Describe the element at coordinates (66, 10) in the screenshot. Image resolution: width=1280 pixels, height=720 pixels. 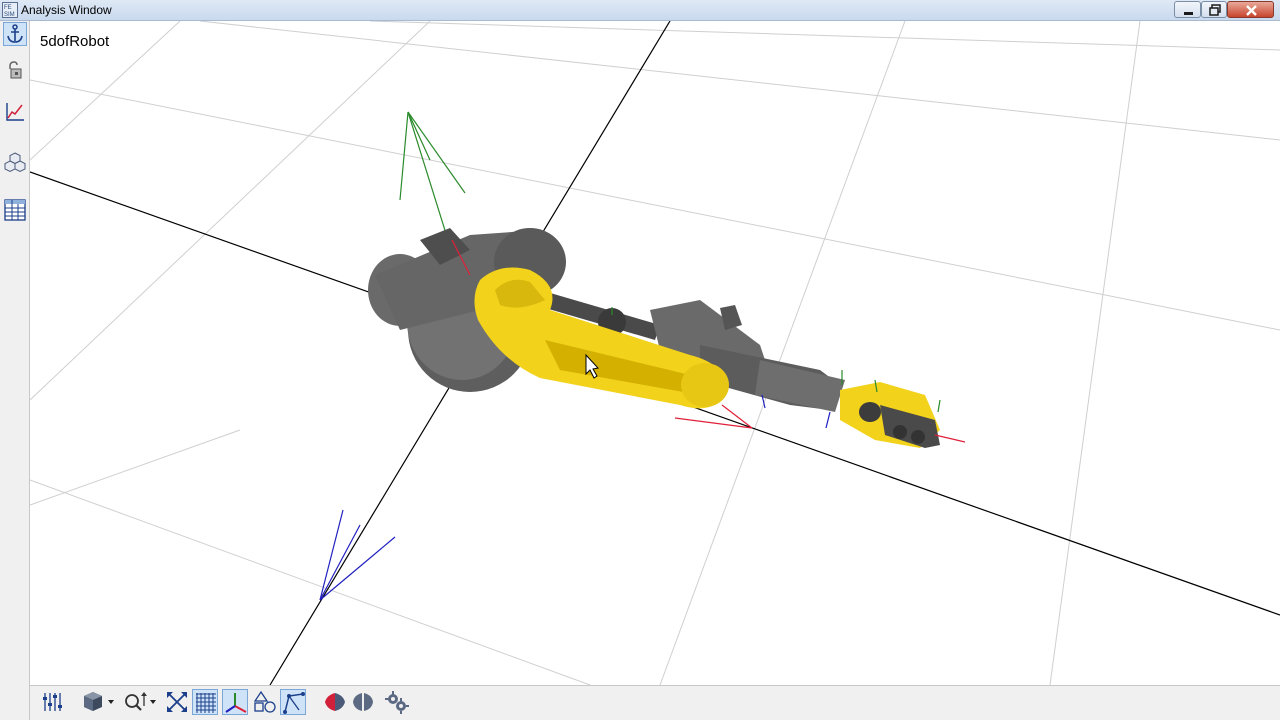
I see `window-title: Analysis Window` at that location.